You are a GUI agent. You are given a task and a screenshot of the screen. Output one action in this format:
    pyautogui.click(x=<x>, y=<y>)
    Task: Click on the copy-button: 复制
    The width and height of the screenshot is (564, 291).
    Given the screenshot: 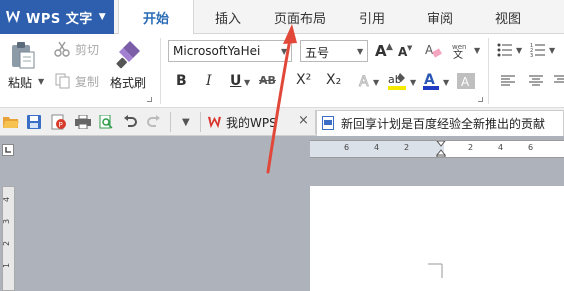 What is the action you would take?
    pyautogui.click(x=87, y=81)
    